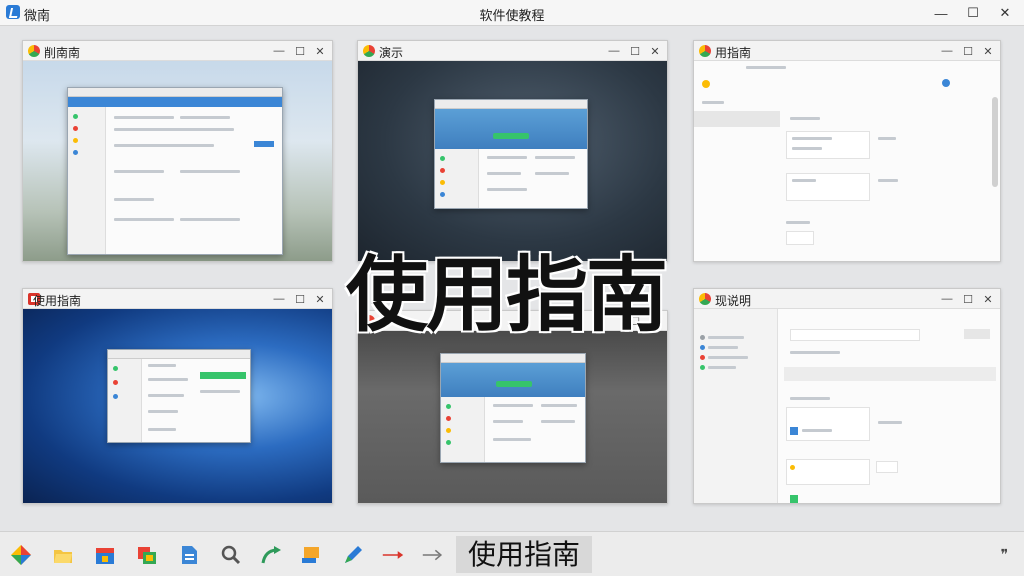 This screenshot has width=1024, height=576. Describe the element at coordinates (177, 299) in the screenshot. I see `thumbnail-titlebar: 使用指南 — ☐ ✕` at that location.